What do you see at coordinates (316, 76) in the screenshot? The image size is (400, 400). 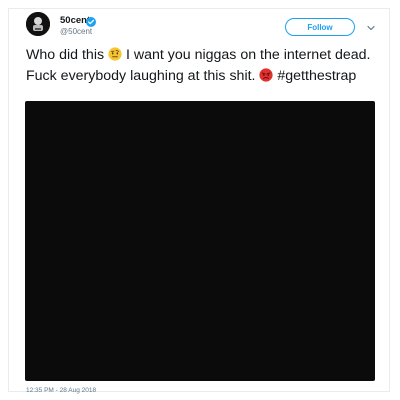 I see `hashtag-link: #getthestrap` at bounding box center [316, 76].